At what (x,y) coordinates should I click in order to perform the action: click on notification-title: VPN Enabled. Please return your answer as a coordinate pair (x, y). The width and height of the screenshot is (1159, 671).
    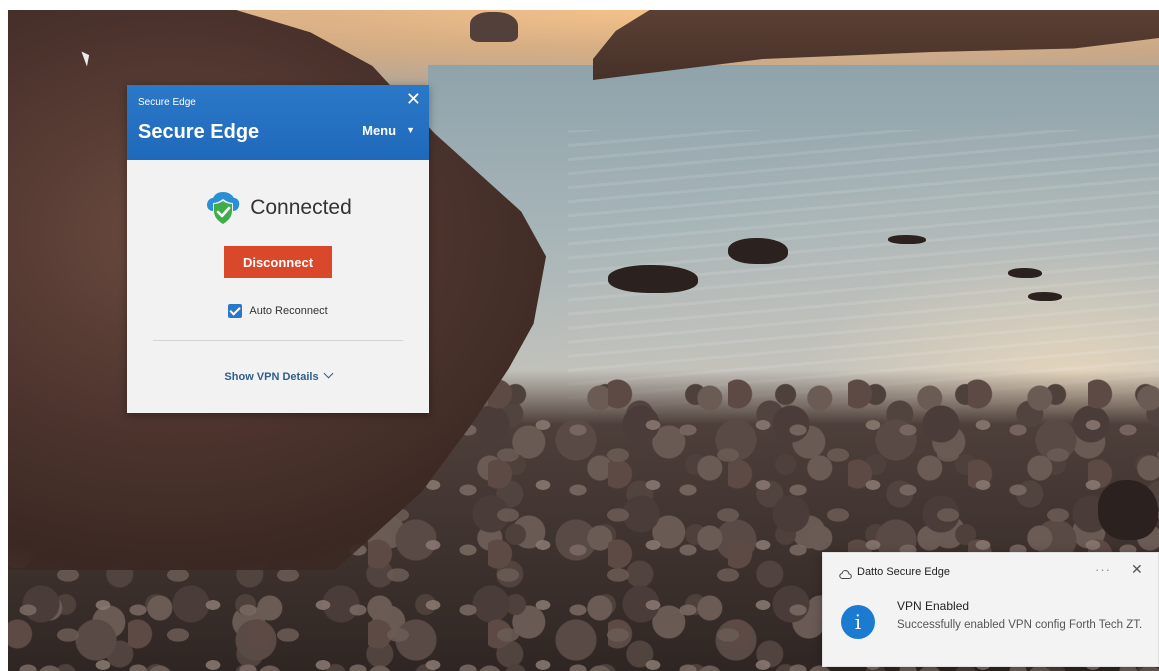
    Looking at the image, I should click on (933, 606).